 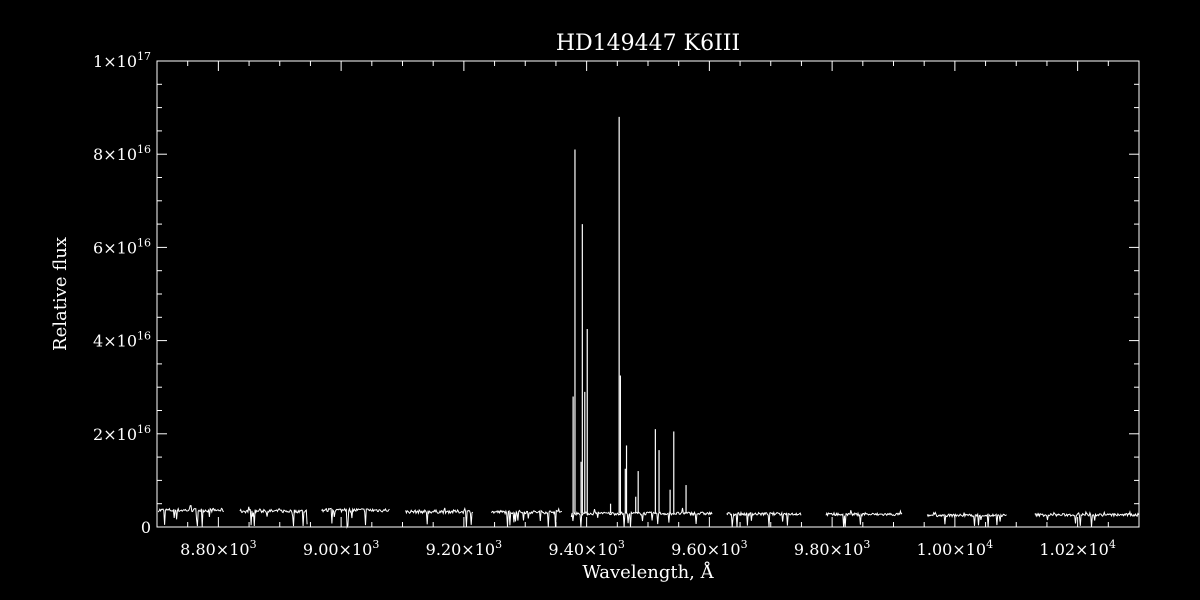 I want to click on y-tick-label: 4×1016, so click(x=122, y=340).